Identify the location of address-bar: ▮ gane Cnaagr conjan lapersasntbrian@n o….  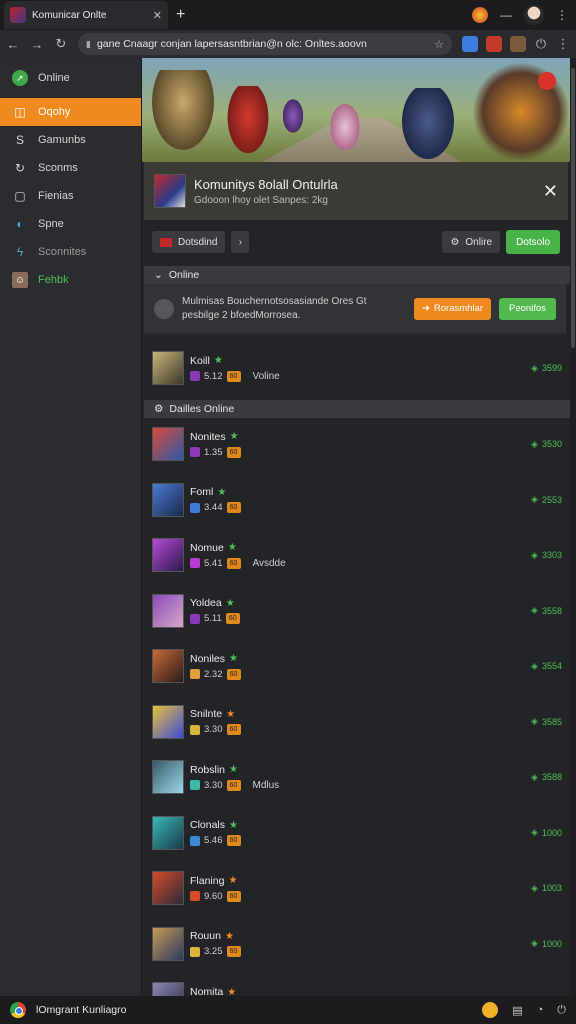
(265, 44).